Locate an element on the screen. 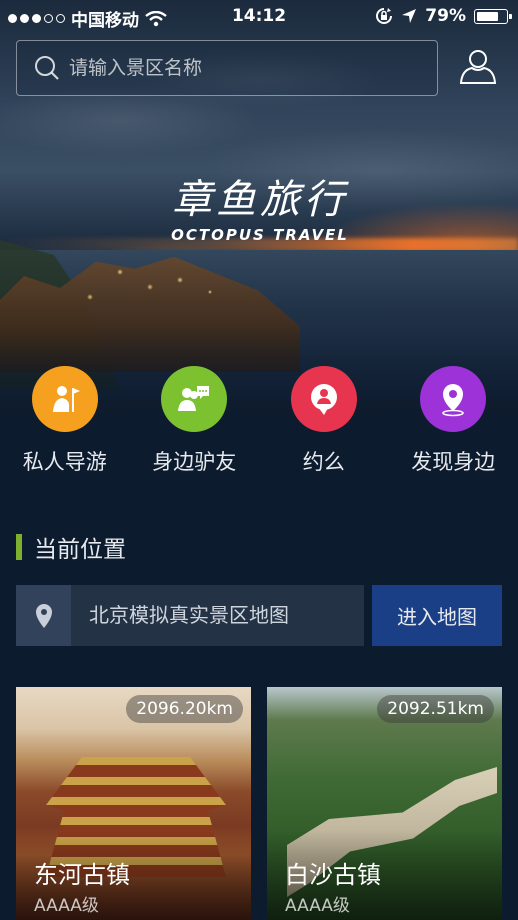  location-pin-box is located at coordinates (43, 615).